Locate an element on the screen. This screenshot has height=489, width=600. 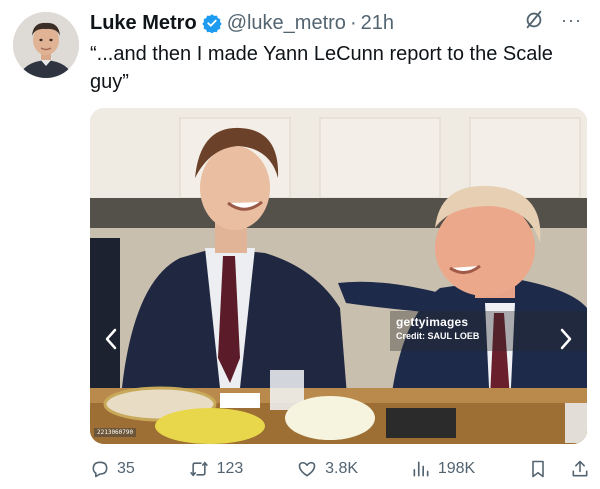
avatar is located at coordinates (46, 45).